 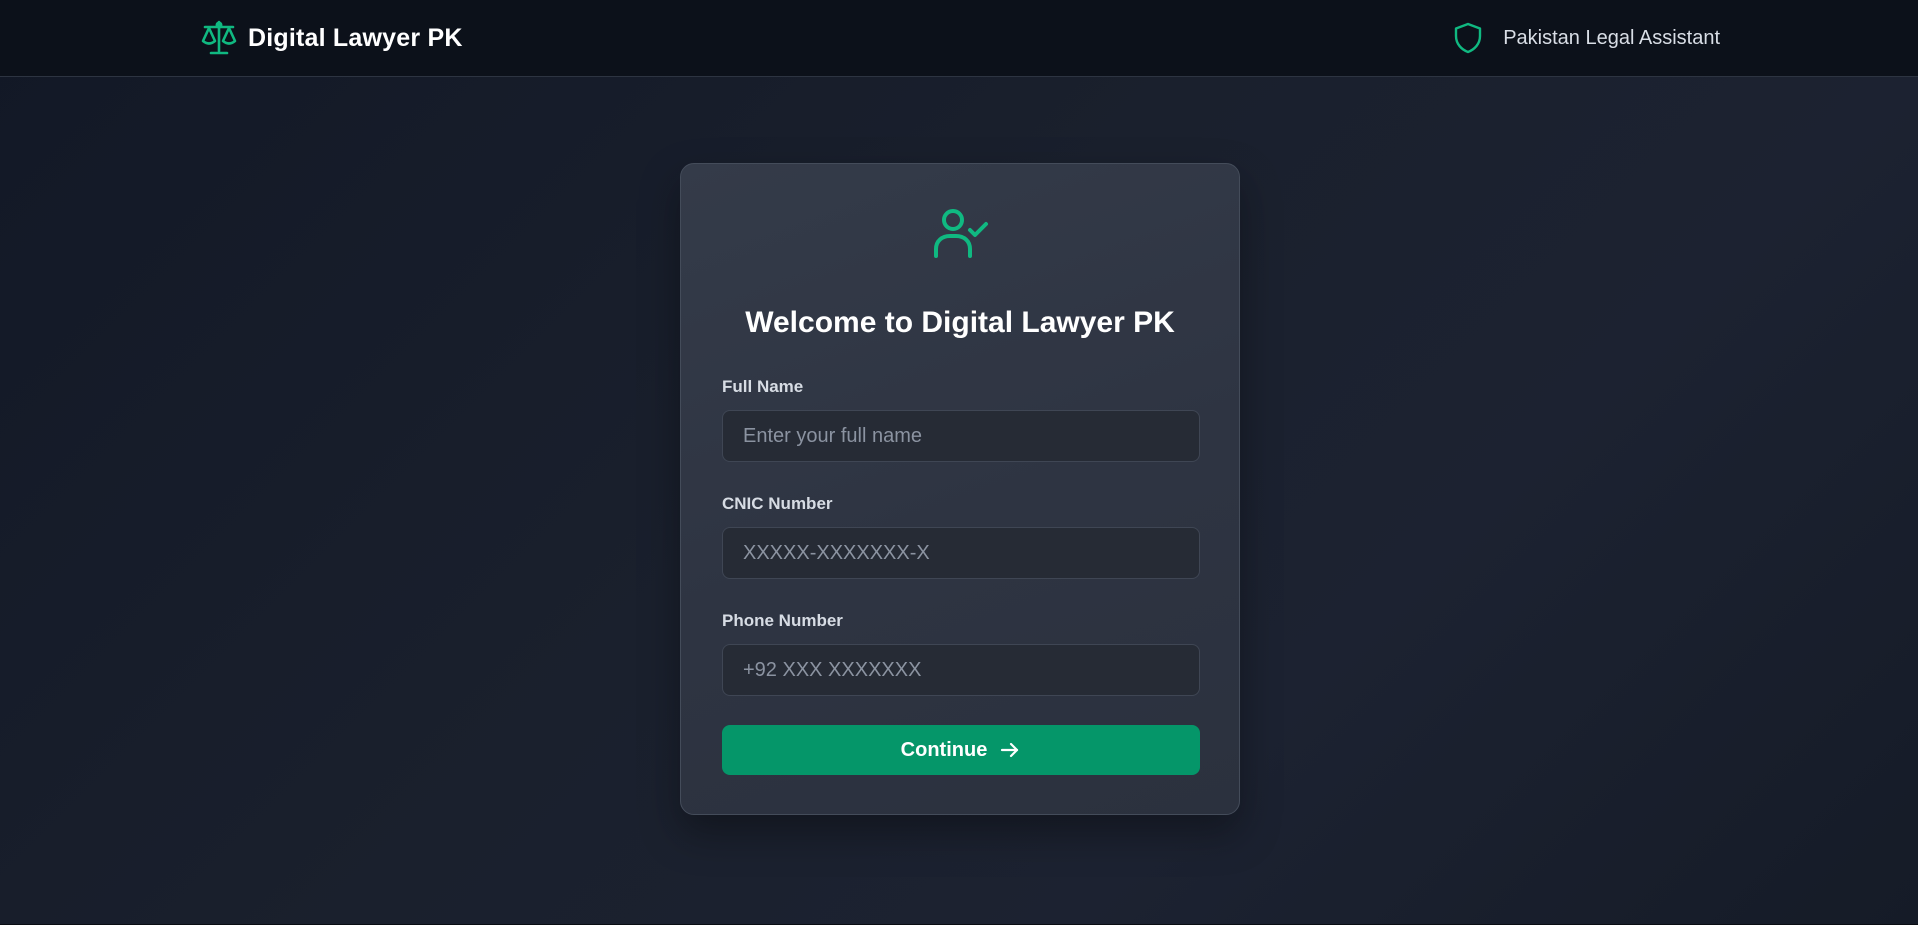 What do you see at coordinates (960, 322) in the screenshot?
I see `welcome-title: Welcome to Digital Lawyer PK` at bounding box center [960, 322].